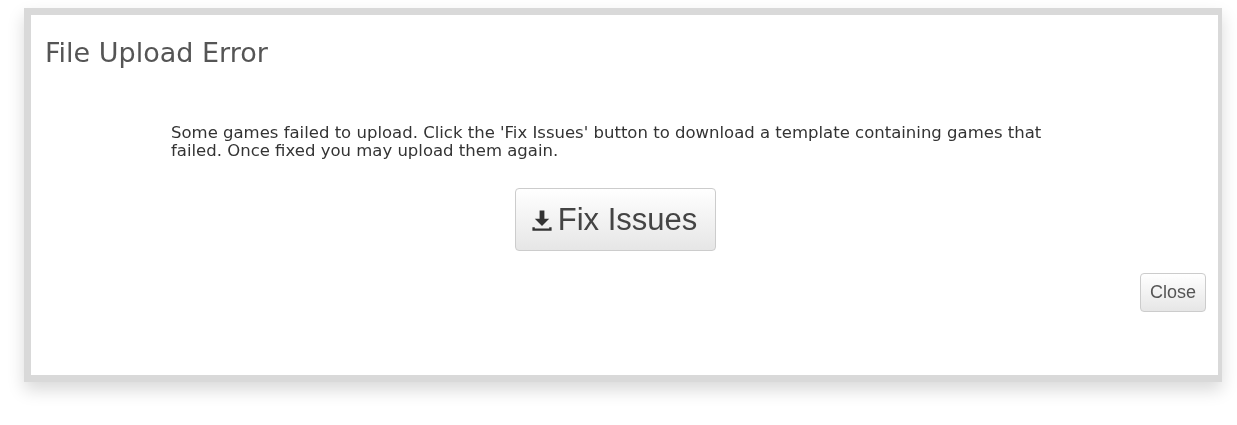 The width and height of the screenshot is (1237, 425). I want to click on fix-issues-button: Fix Issues, so click(615, 219).